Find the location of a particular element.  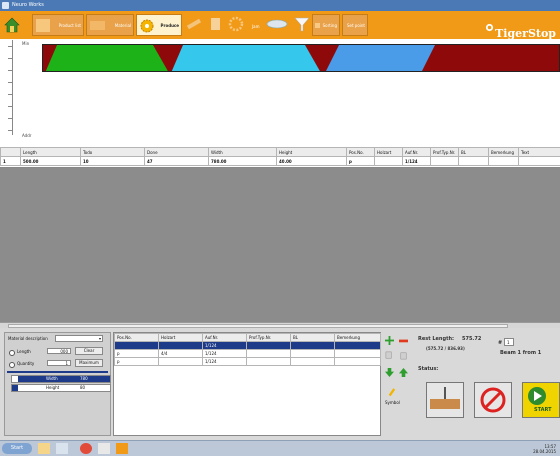

material-button: Material is located at coordinates (110, 25).